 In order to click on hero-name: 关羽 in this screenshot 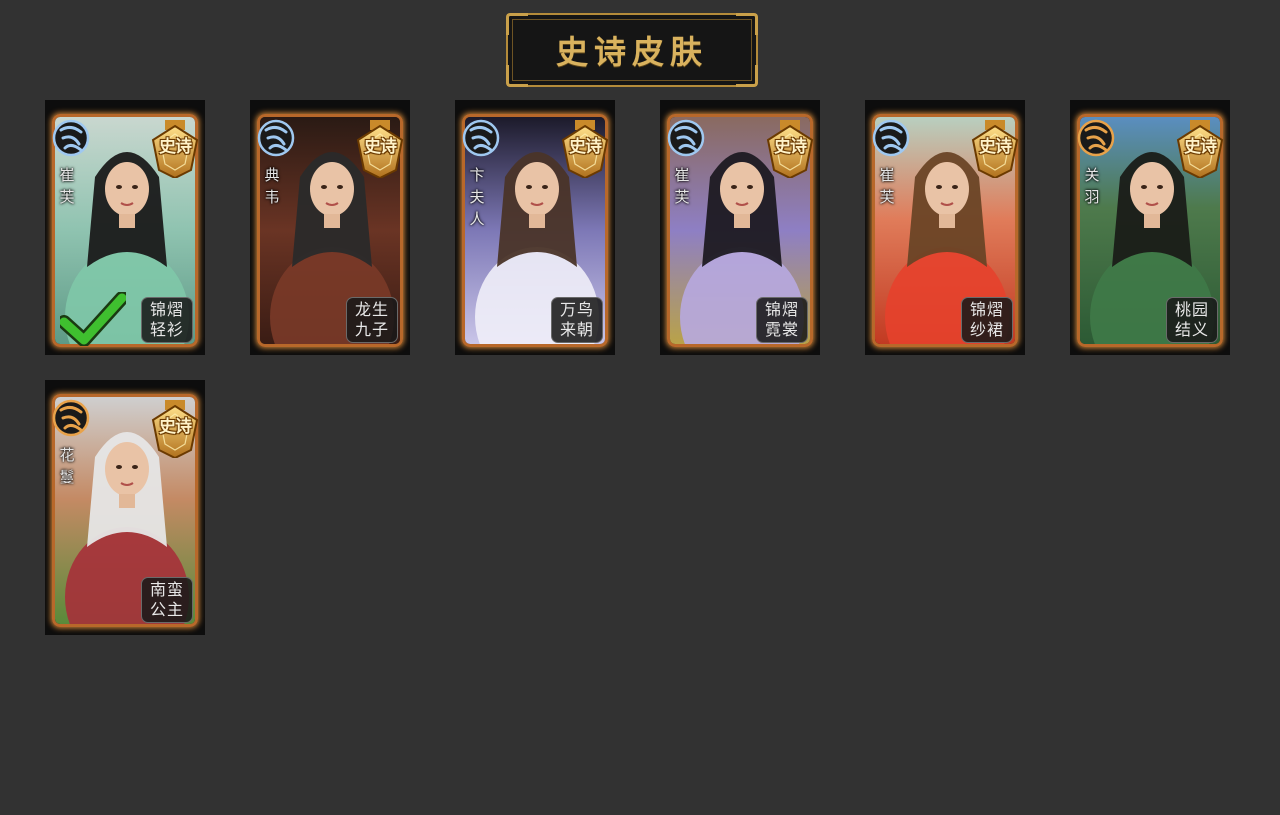, I will do `click(1092, 186)`.